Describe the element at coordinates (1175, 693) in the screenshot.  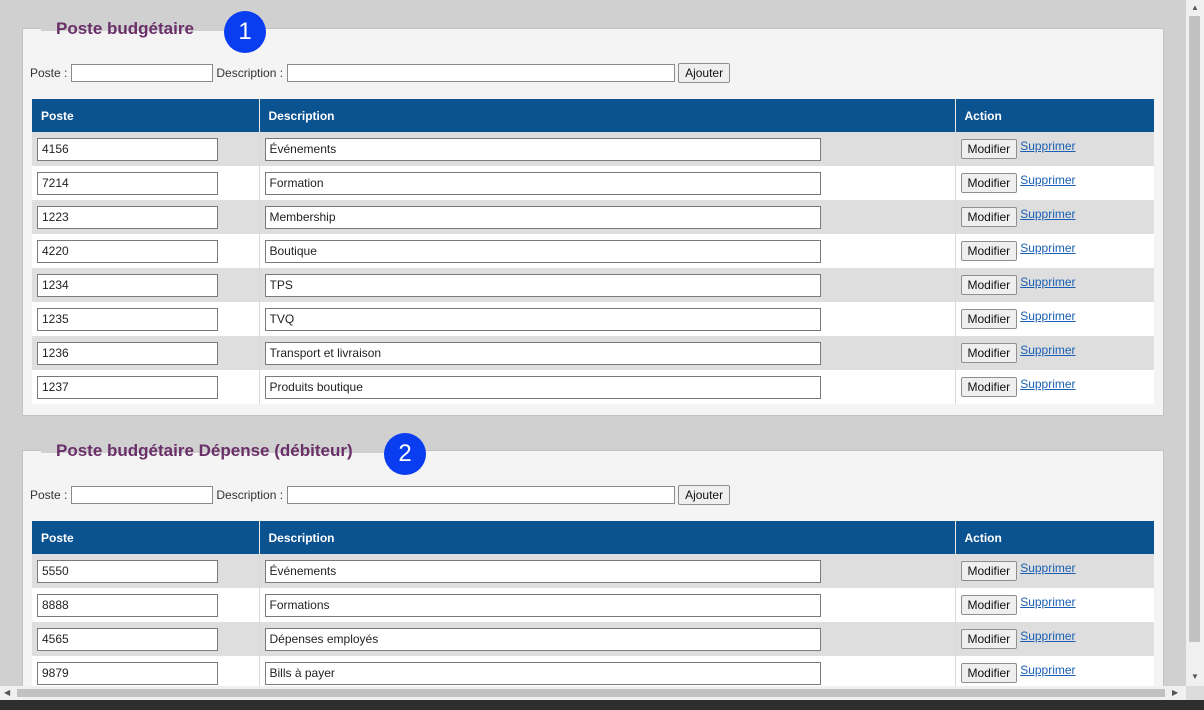
I see `triangle-right-icon: ▶` at that location.